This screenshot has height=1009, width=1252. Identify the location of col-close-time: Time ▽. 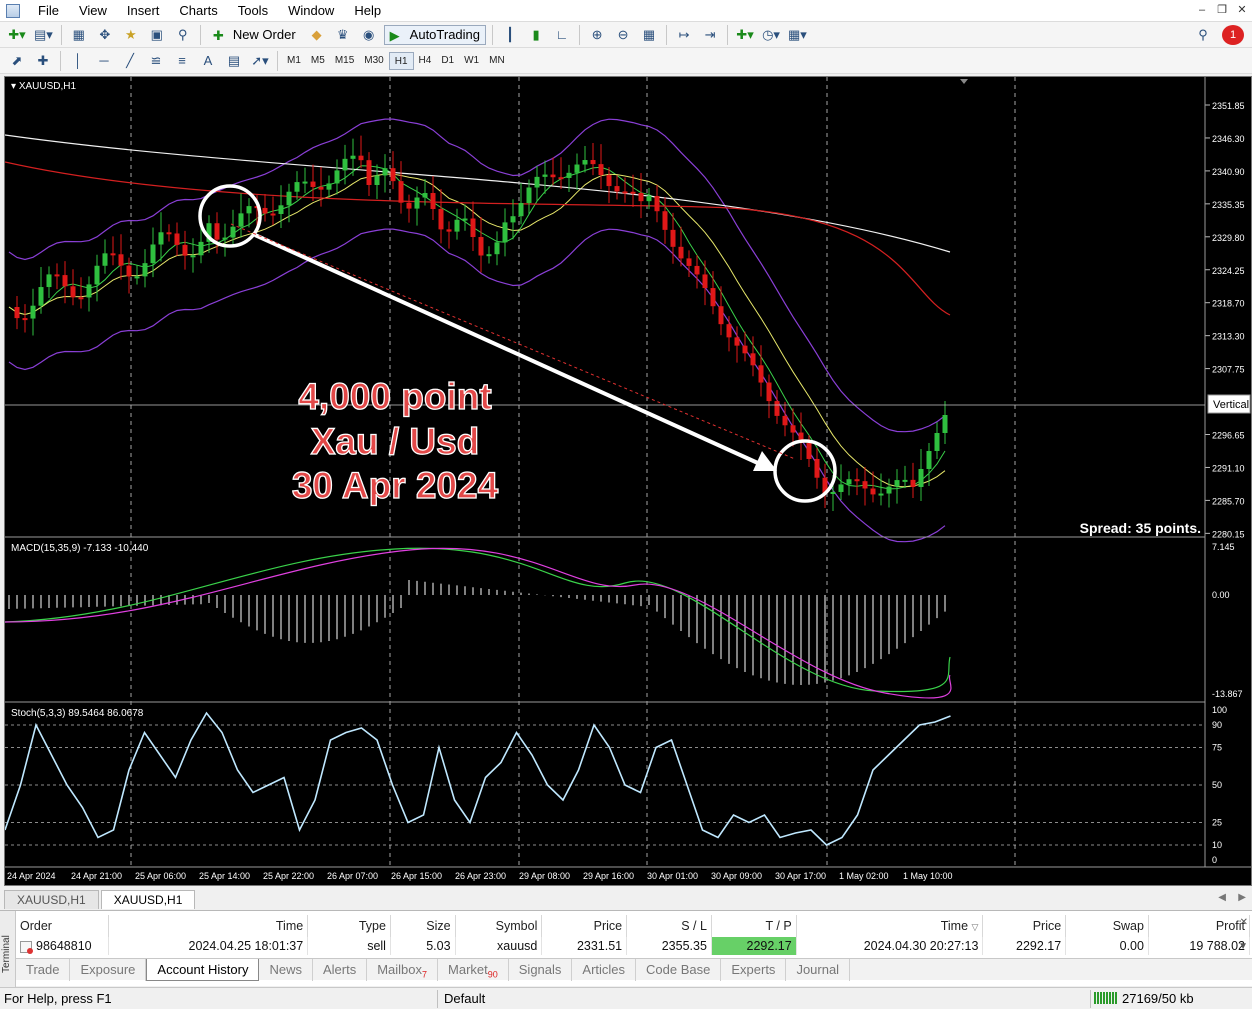
(890, 926).